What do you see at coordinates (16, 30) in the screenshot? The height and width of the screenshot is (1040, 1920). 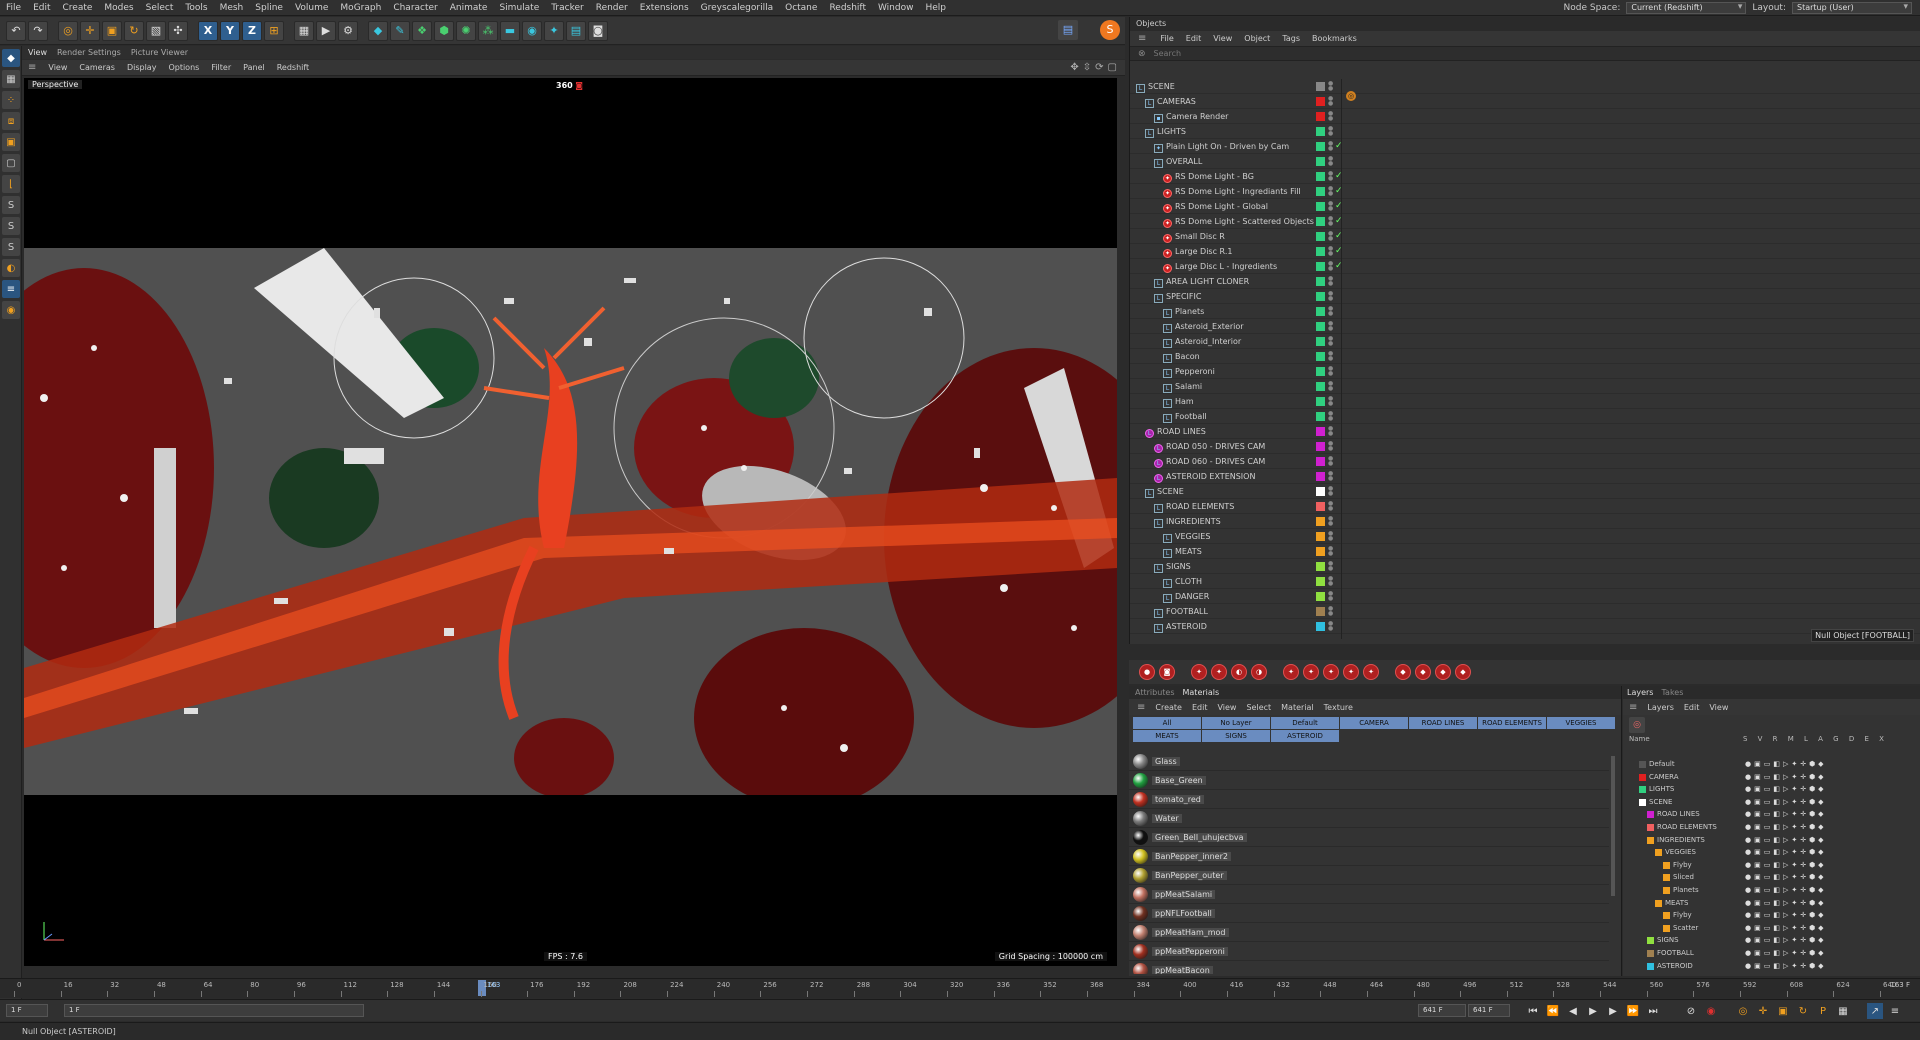 I see `undo-icon: ↶` at bounding box center [16, 30].